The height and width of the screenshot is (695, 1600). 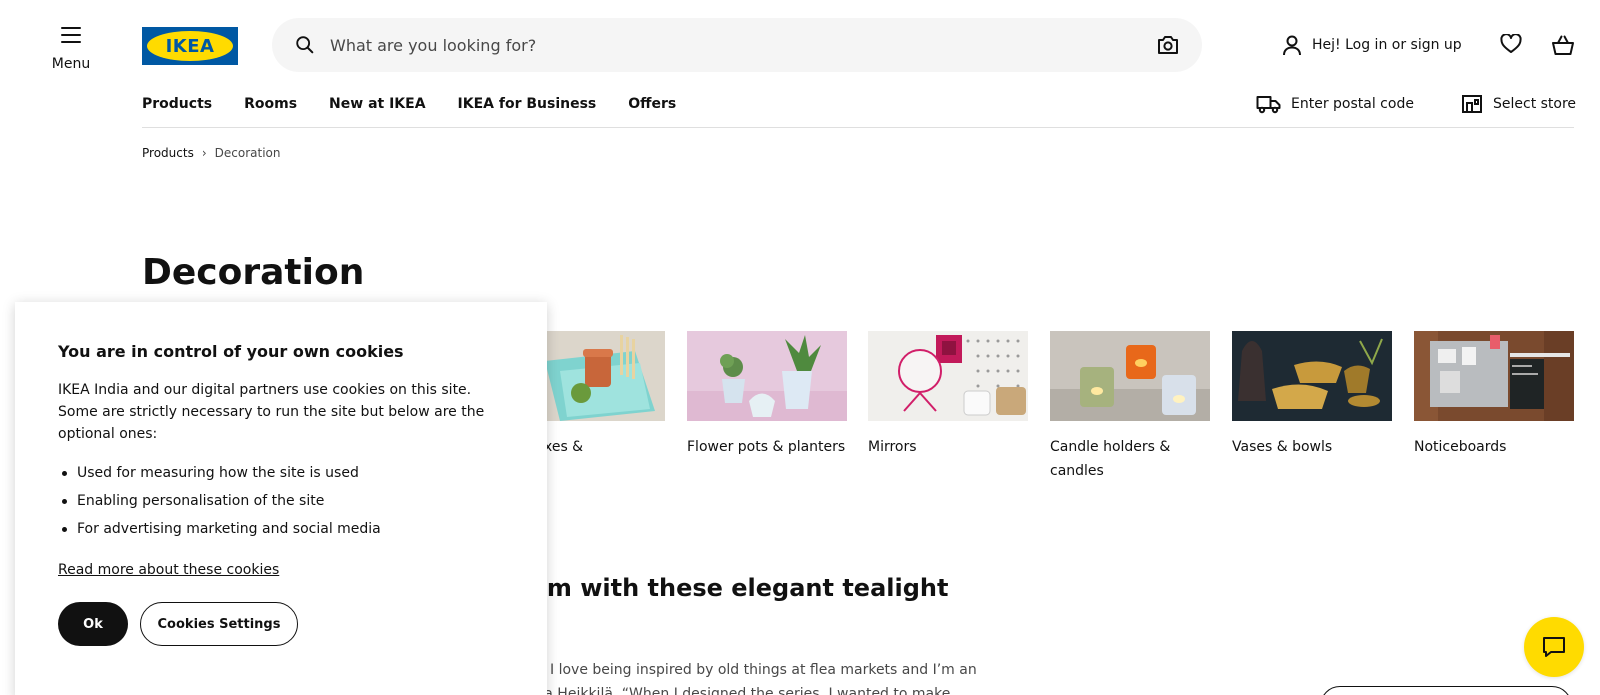 I want to click on menu-label: Menu, so click(x=71, y=64).